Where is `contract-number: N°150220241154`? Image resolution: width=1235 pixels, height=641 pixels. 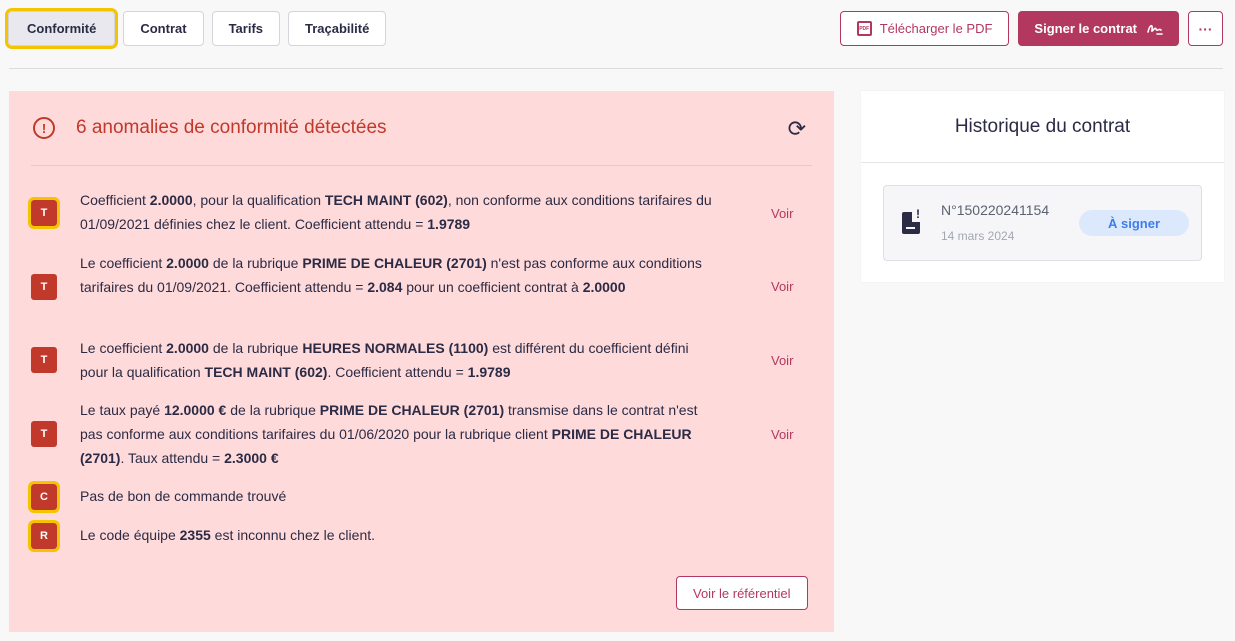 contract-number: N°150220241154 is located at coordinates (995, 210).